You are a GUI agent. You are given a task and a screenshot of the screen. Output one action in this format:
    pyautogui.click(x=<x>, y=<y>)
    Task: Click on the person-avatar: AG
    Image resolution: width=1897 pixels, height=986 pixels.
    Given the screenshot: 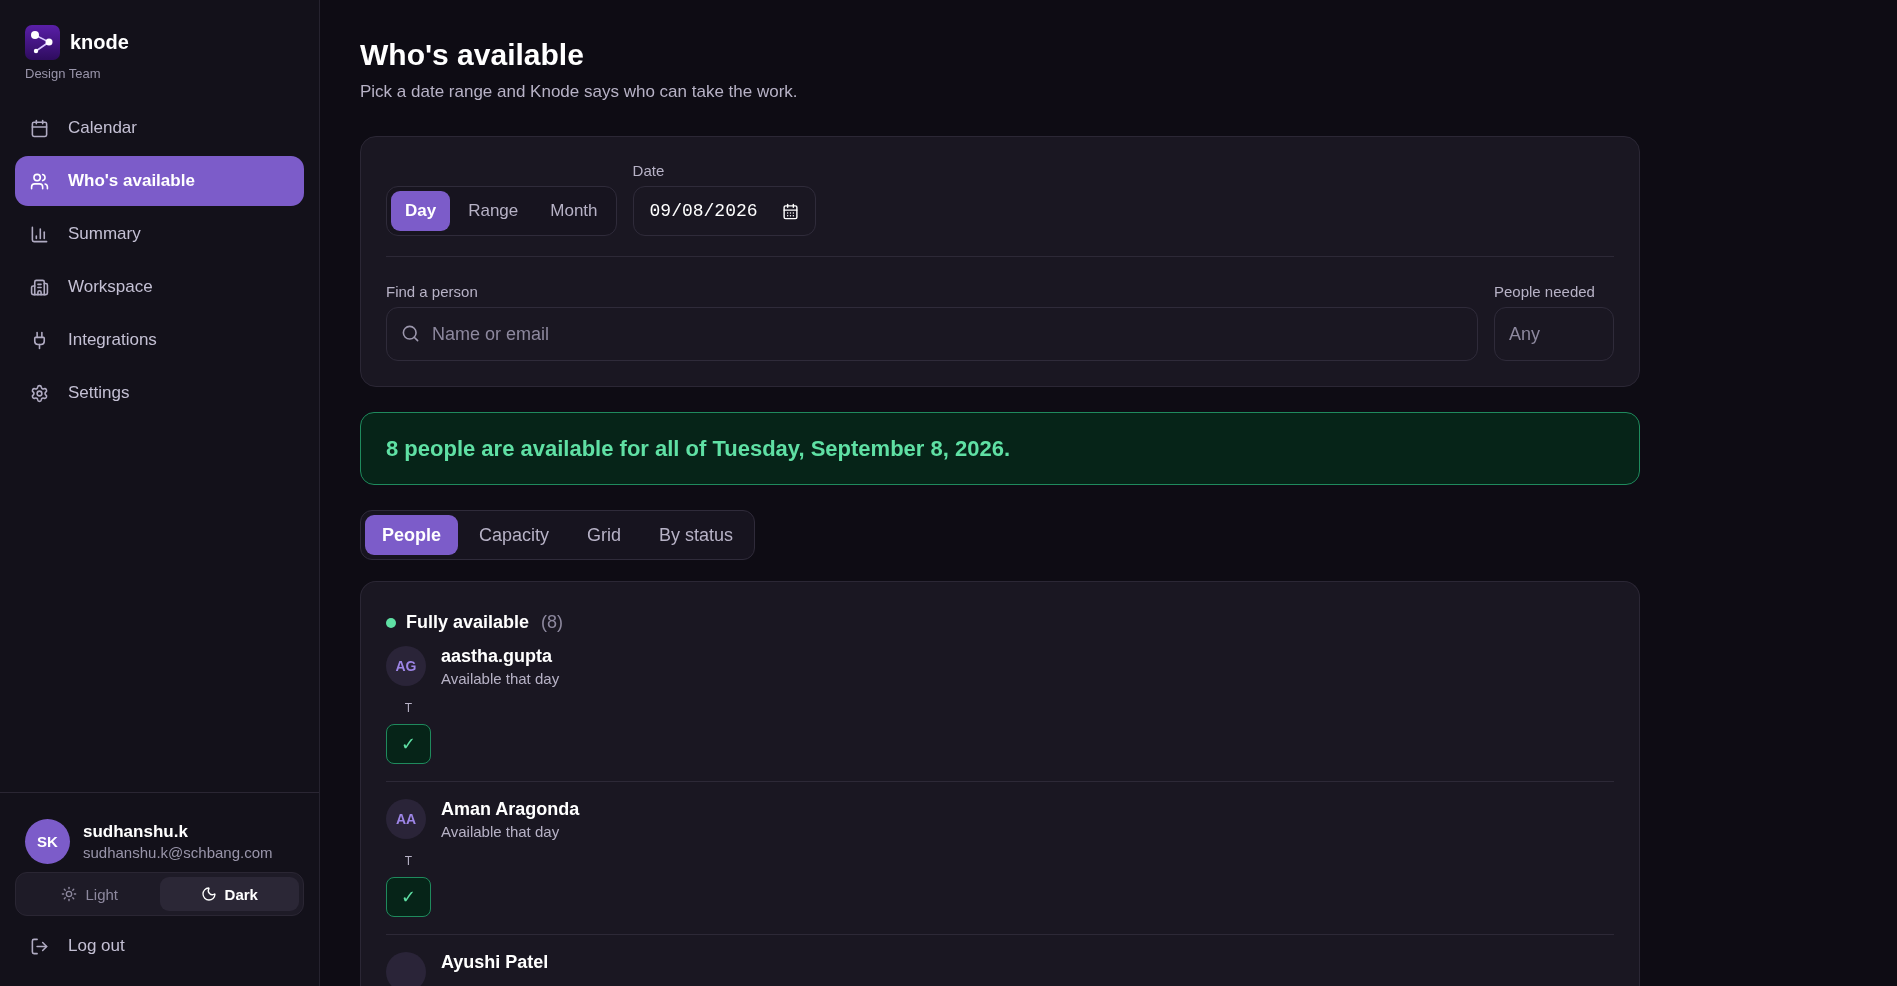 What is the action you would take?
    pyautogui.click(x=406, y=666)
    